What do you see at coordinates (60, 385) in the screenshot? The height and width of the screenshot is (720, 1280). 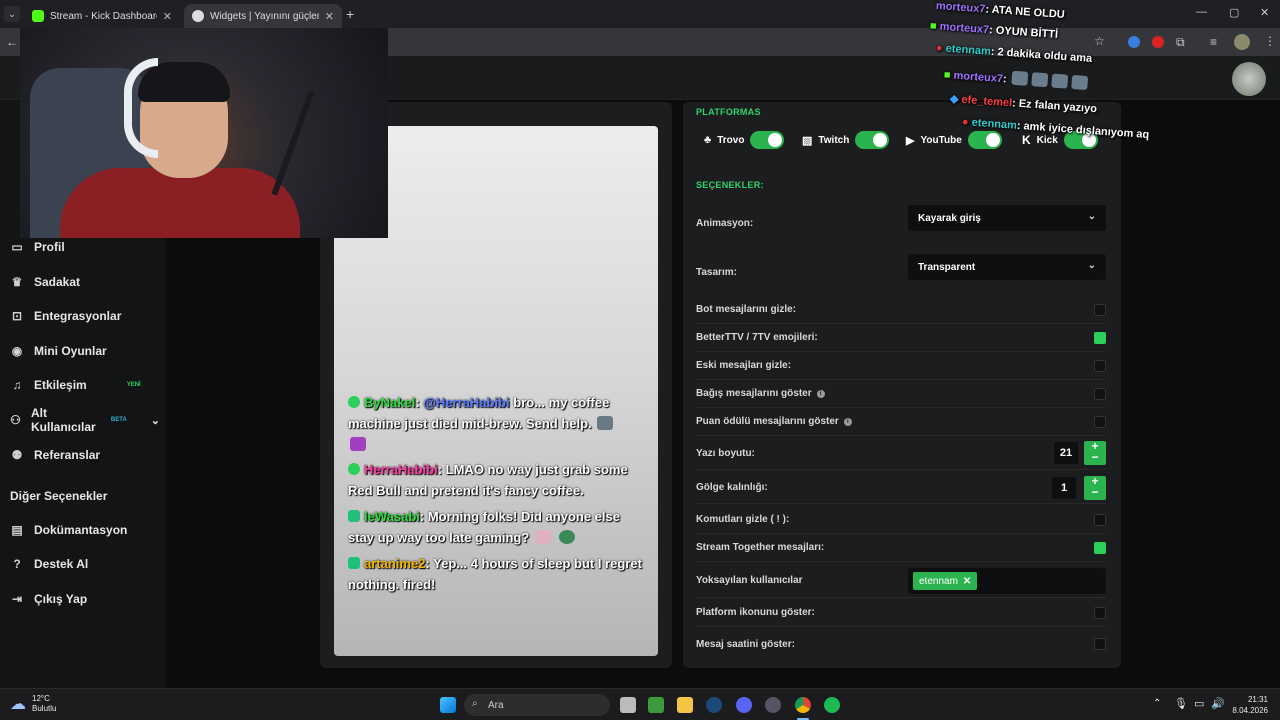 I see `sidebar-item-label: Etkileşim` at bounding box center [60, 385].